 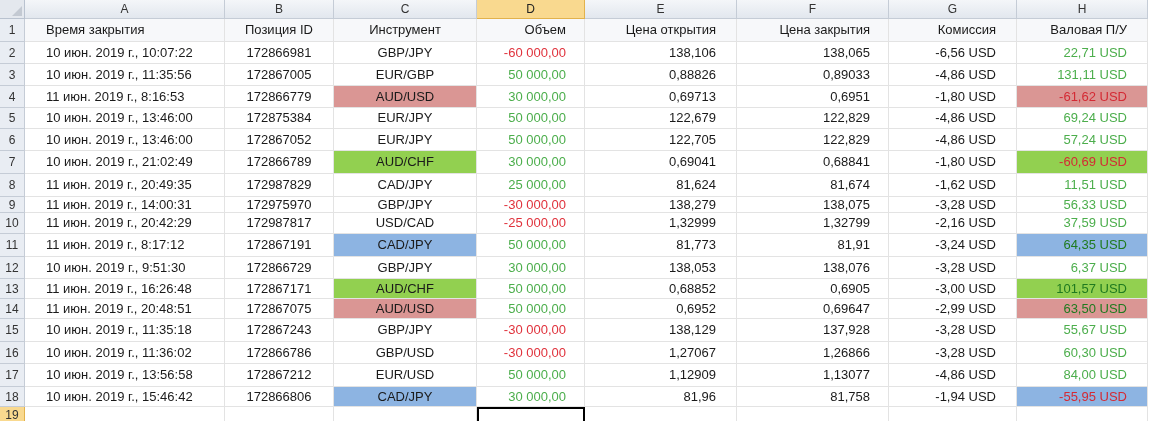 What do you see at coordinates (1082, 397) in the screenshot?
I see `table-cell: -55,95 USD` at bounding box center [1082, 397].